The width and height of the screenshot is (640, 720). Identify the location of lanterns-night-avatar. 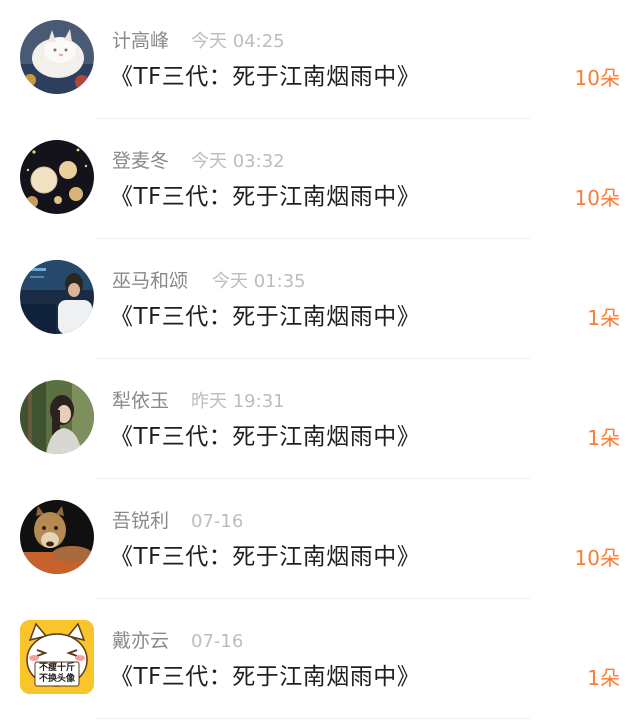
(57, 177).